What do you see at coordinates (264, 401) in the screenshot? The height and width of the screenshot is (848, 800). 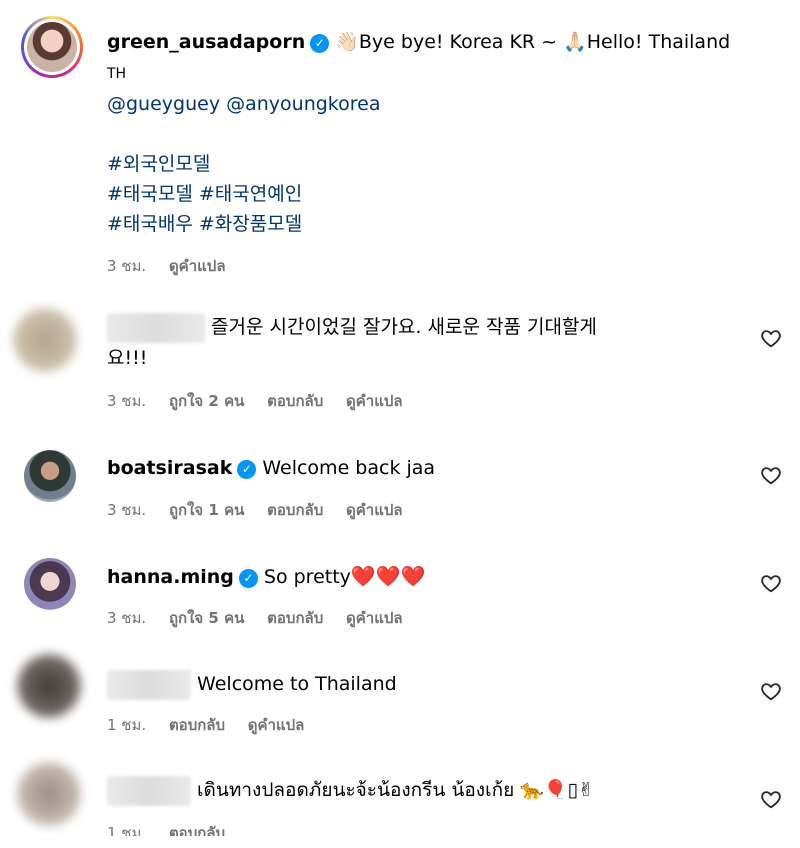 I see `comment-meta: 3 ชม. ถูกใจ 2 คน ตอบกลับ ดูคำแปล` at bounding box center [264, 401].